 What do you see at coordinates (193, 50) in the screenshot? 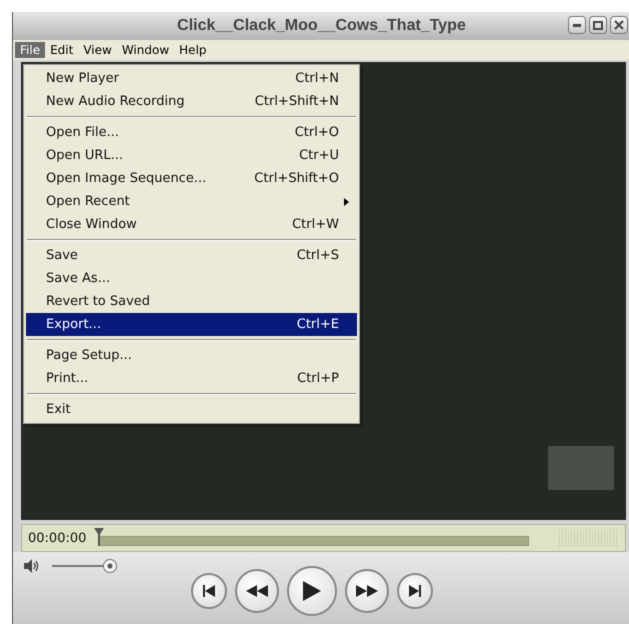
I see `menu-bar-item: Help` at bounding box center [193, 50].